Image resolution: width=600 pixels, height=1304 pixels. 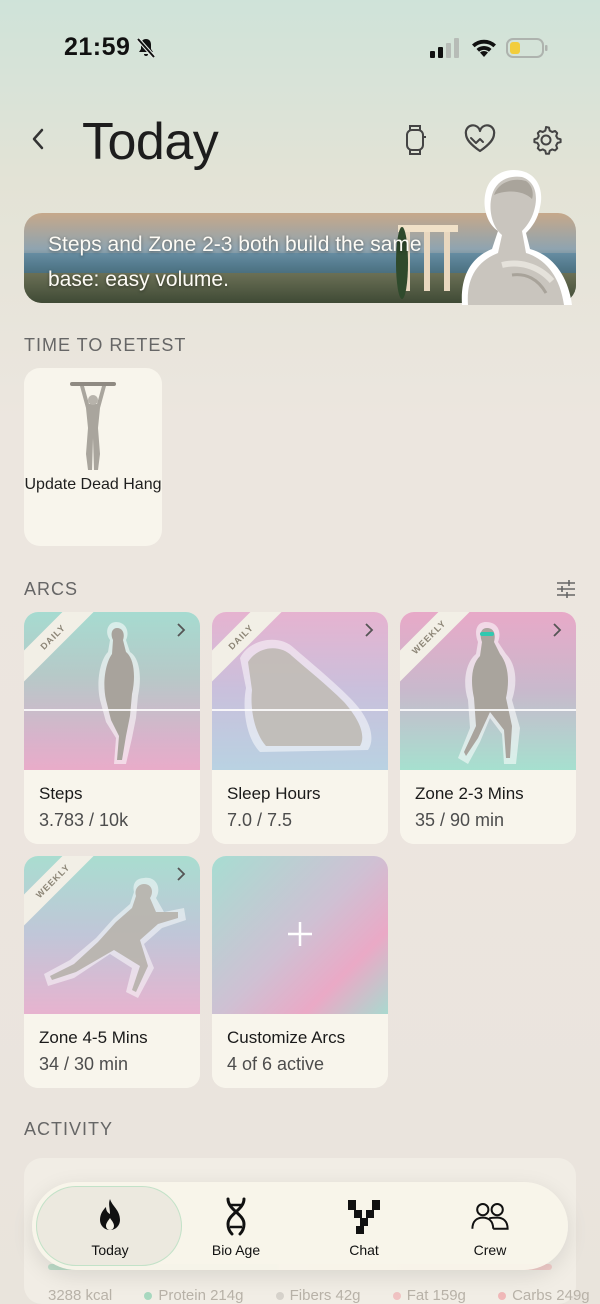 What do you see at coordinates (484, 48) in the screenshot?
I see `wifi-icon` at bounding box center [484, 48].